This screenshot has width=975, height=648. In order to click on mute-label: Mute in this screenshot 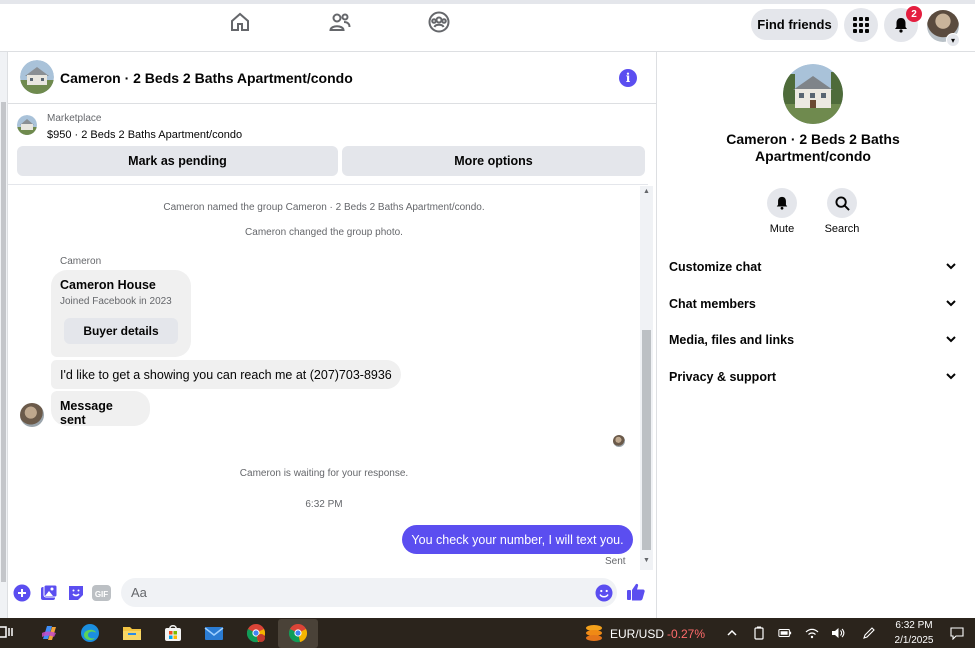, I will do `click(782, 229)`.